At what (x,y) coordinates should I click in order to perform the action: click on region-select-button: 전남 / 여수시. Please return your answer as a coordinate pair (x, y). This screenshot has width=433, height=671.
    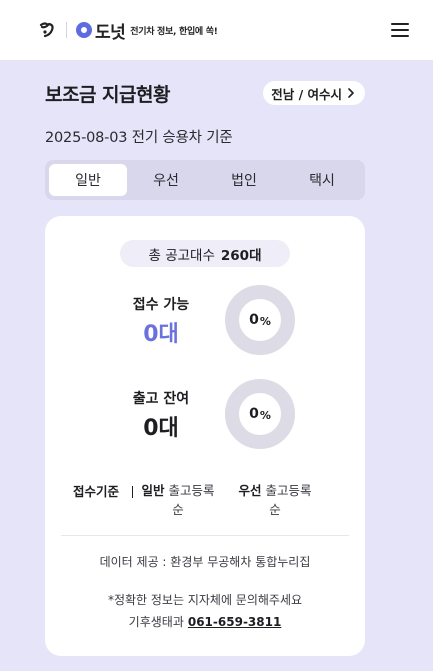
    Looking at the image, I should click on (314, 93).